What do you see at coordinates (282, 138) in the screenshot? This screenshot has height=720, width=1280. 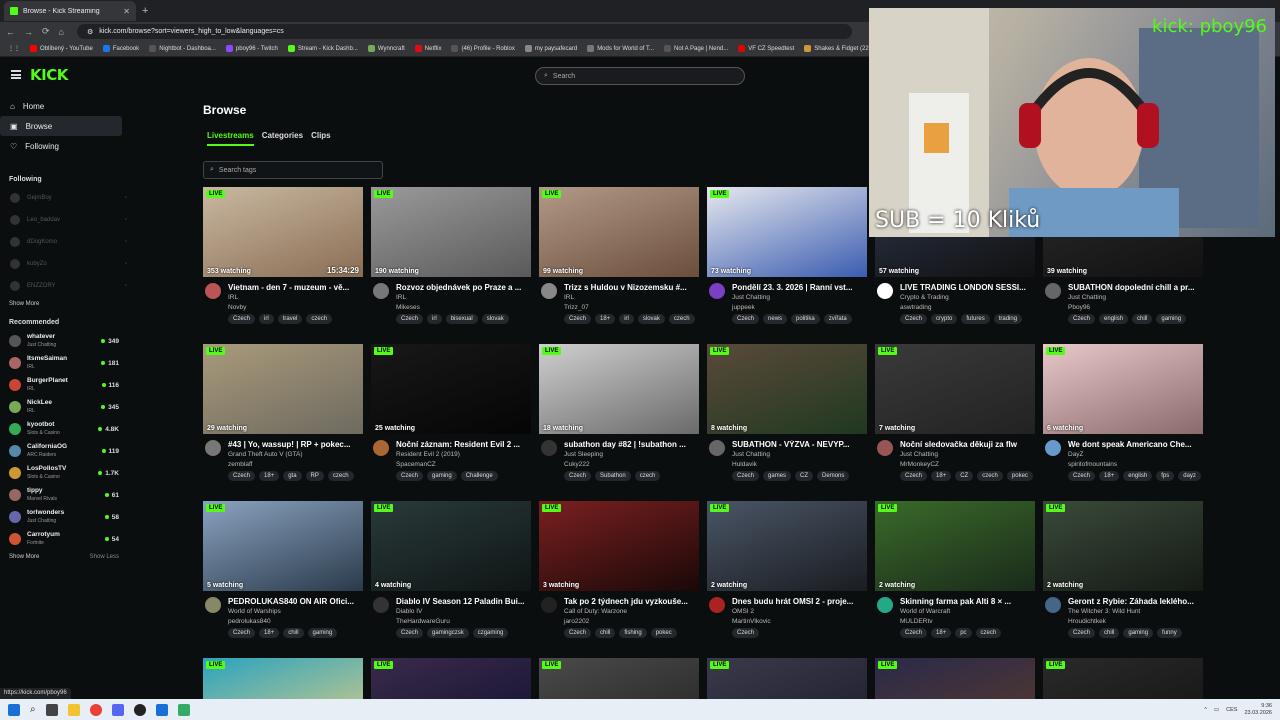 I see `tab-categories: Categories` at bounding box center [282, 138].